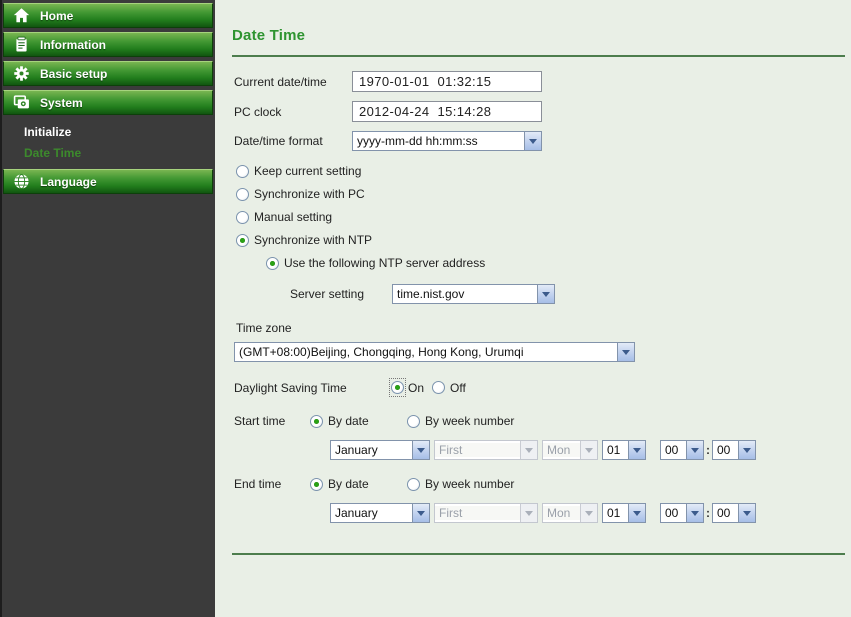  Describe the element at coordinates (260, 421) in the screenshot. I see `start-time-label: Start time` at that location.